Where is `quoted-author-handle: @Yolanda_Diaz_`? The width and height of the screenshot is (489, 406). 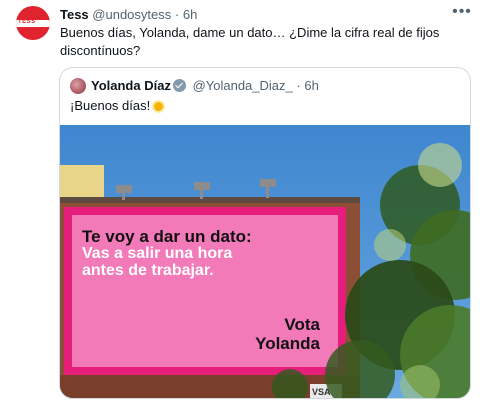 quoted-author-handle: @Yolanda_Diaz_ is located at coordinates (242, 85).